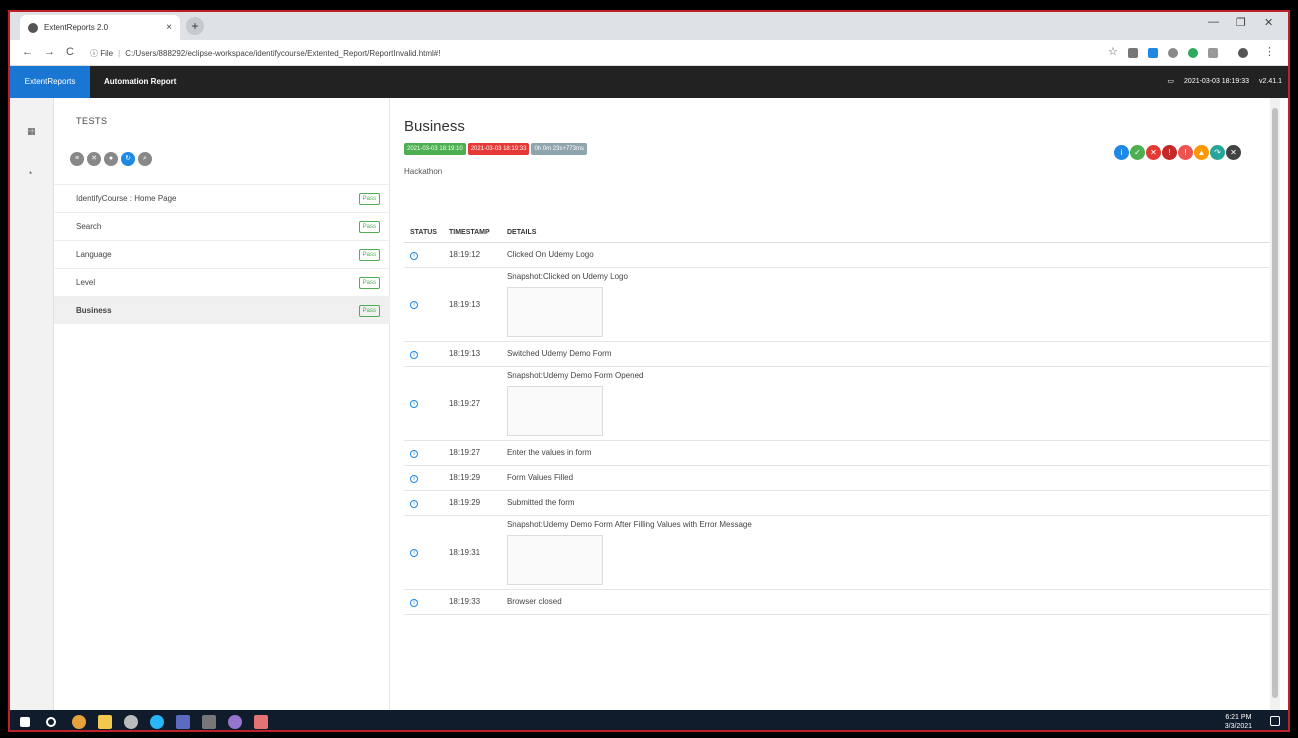  I want to click on minimize-icon: —, so click(1213, 22).